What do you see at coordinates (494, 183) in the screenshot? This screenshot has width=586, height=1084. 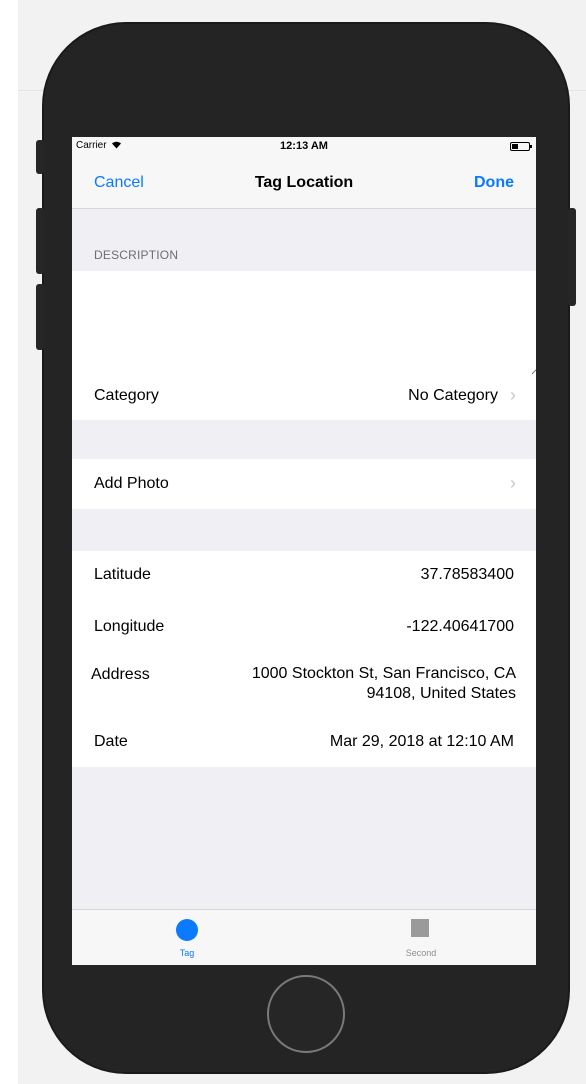 I see `done-button: Done` at bounding box center [494, 183].